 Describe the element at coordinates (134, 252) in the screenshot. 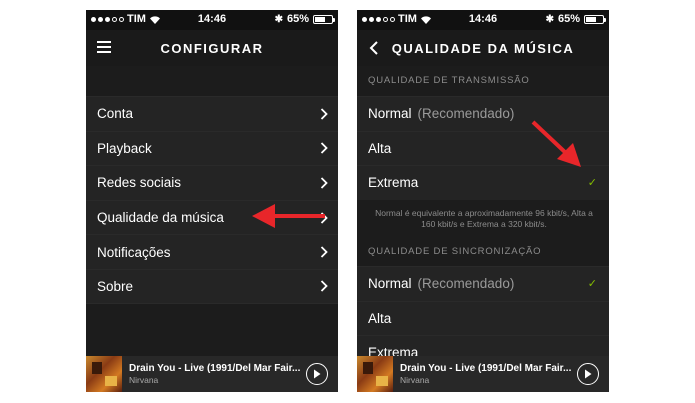

I see `menu-item-label: Notificações` at that location.